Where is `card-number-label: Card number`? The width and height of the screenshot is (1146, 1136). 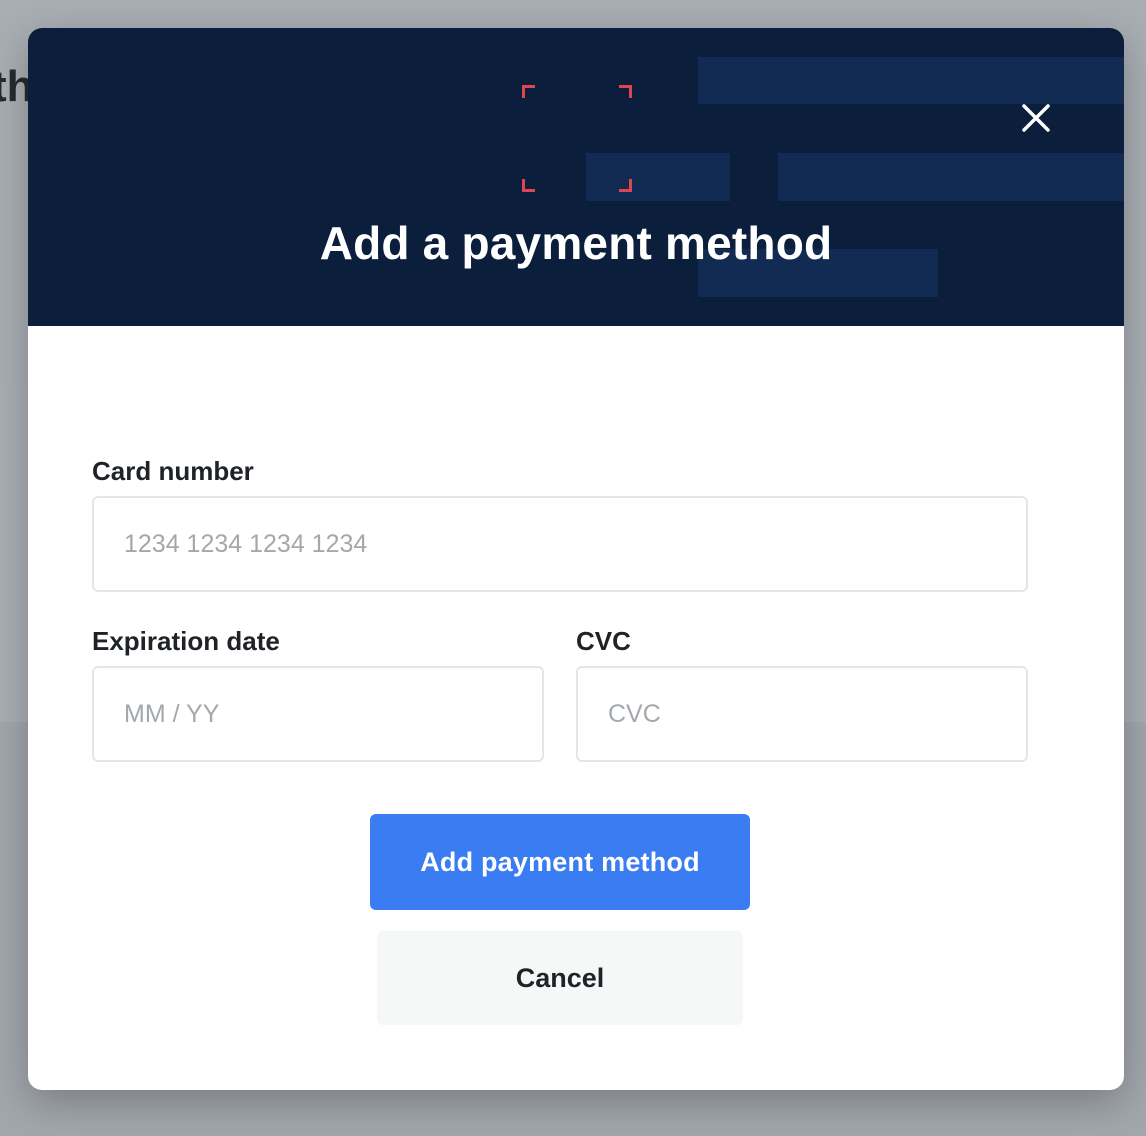 card-number-label: Card number is located at coordinates (173, 471).